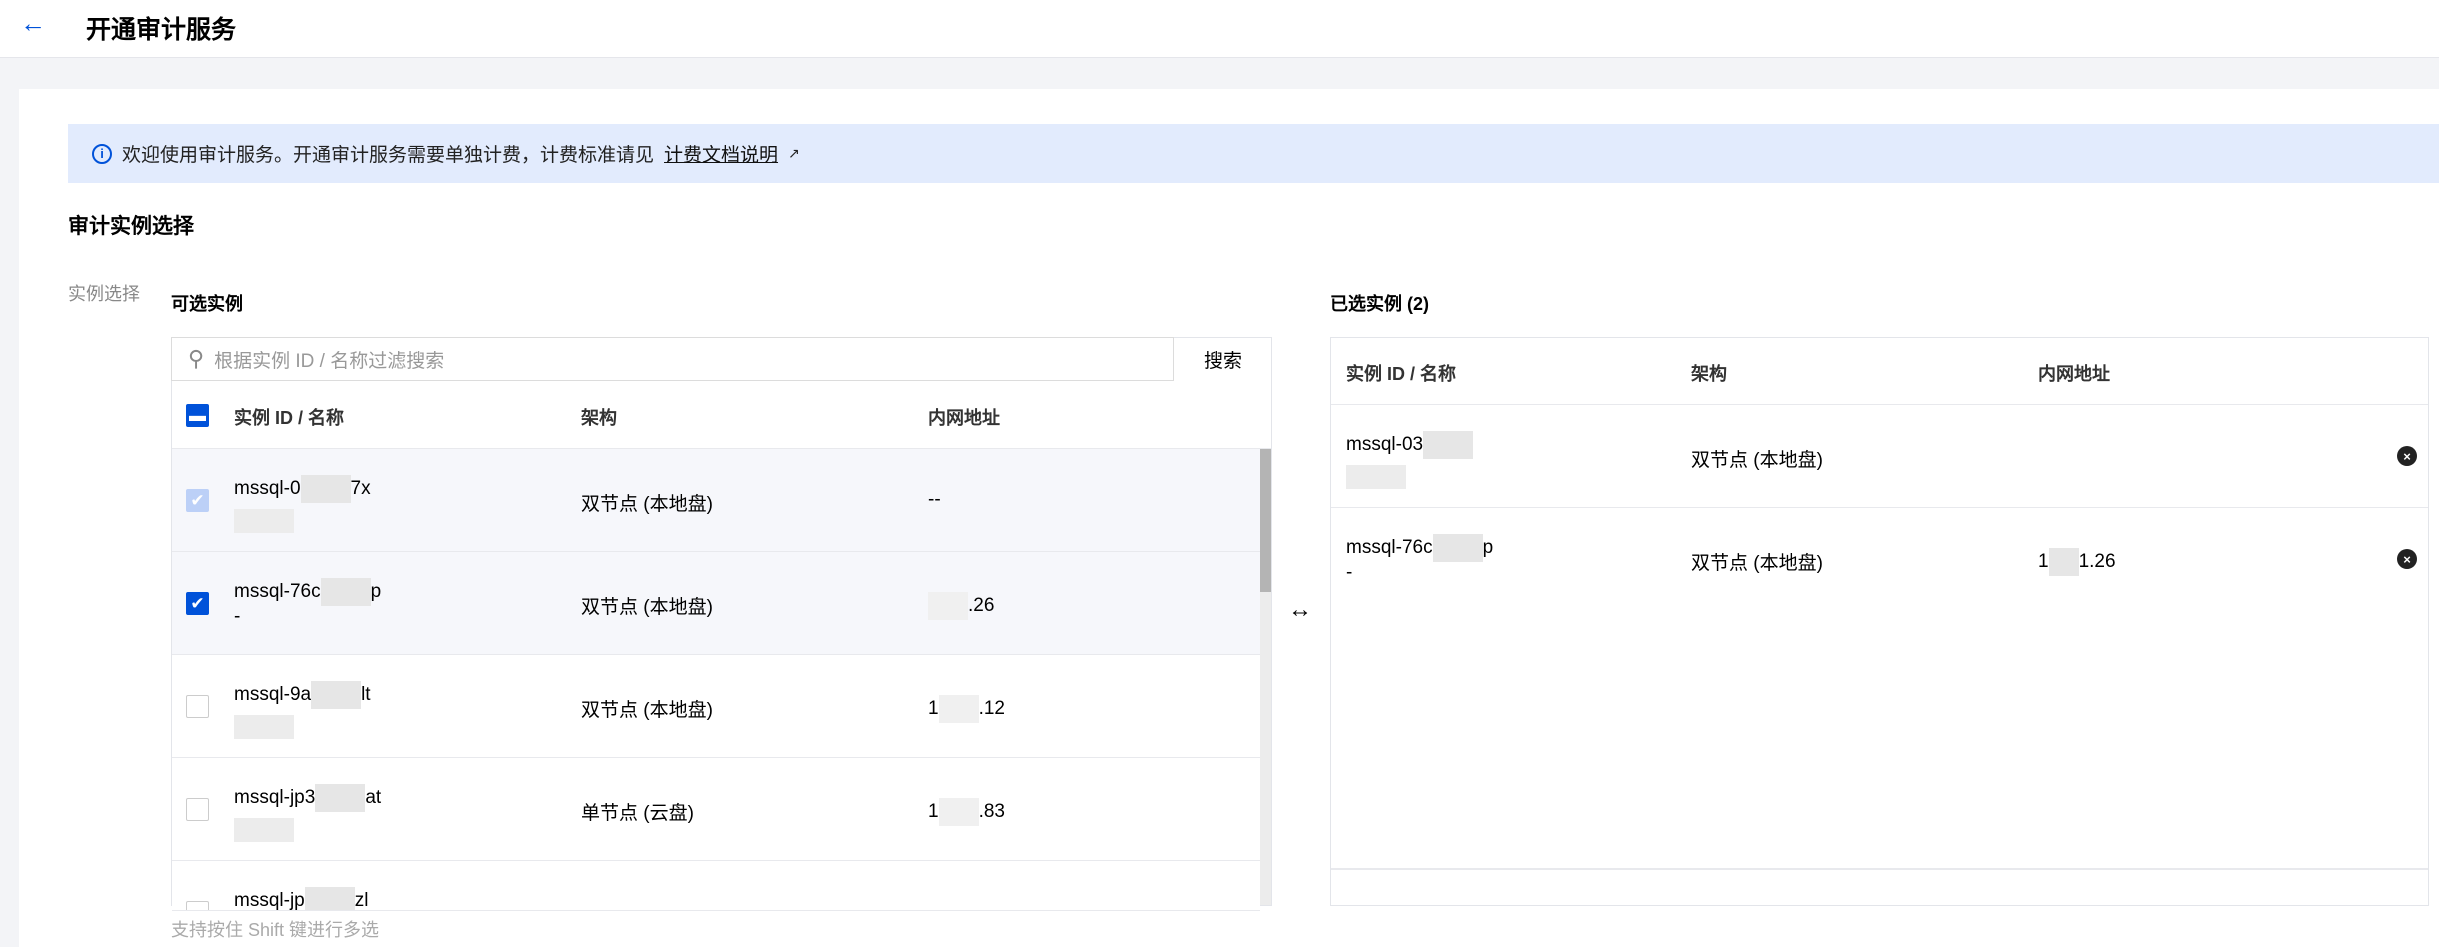 The width and height of the screenshot is (2439, 947). What do you see at coordinates (716, 706) in the screenshot?
I see `table-row: mssql-9a lt 双节点 (本地盘) 1.12` at bounding box center [716, 706].